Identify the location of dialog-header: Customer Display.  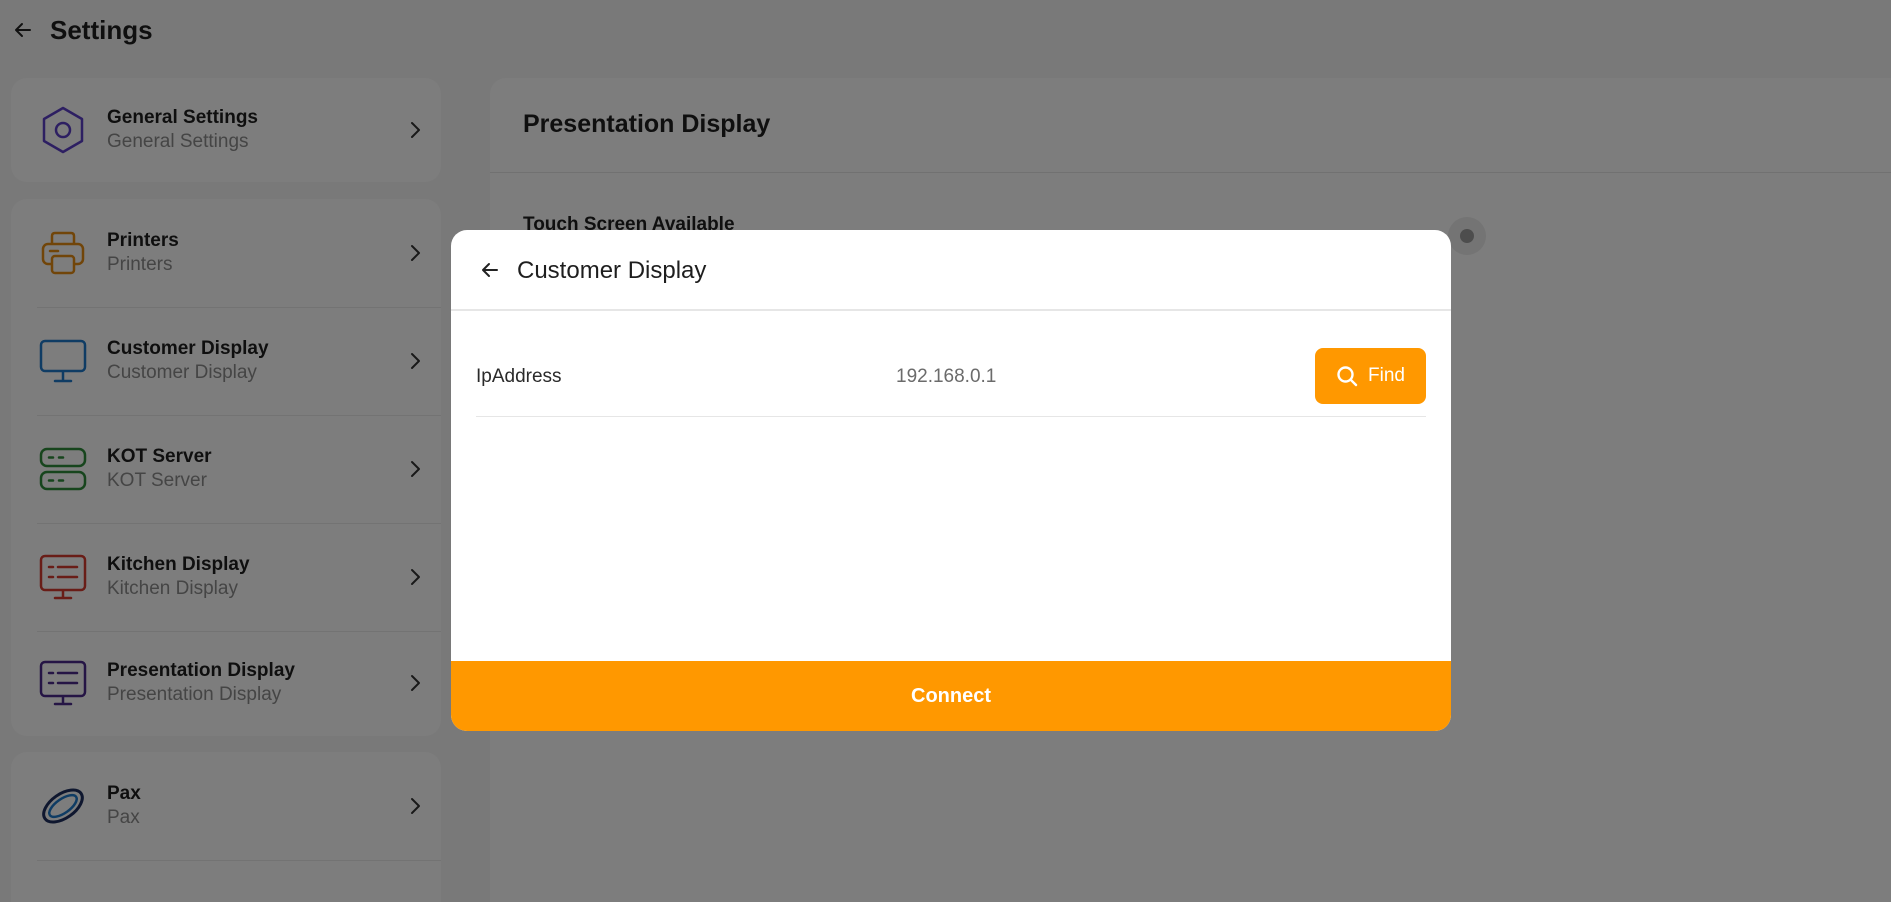
(951, 270).